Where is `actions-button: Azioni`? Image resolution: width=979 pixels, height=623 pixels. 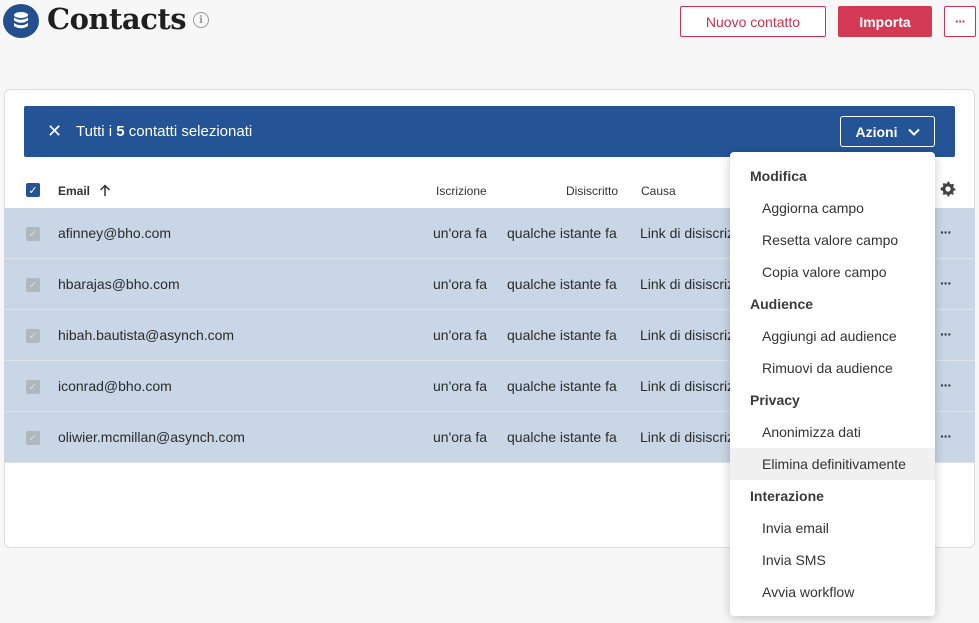
actions-button: Azioni is located at coordinates (887, 131).